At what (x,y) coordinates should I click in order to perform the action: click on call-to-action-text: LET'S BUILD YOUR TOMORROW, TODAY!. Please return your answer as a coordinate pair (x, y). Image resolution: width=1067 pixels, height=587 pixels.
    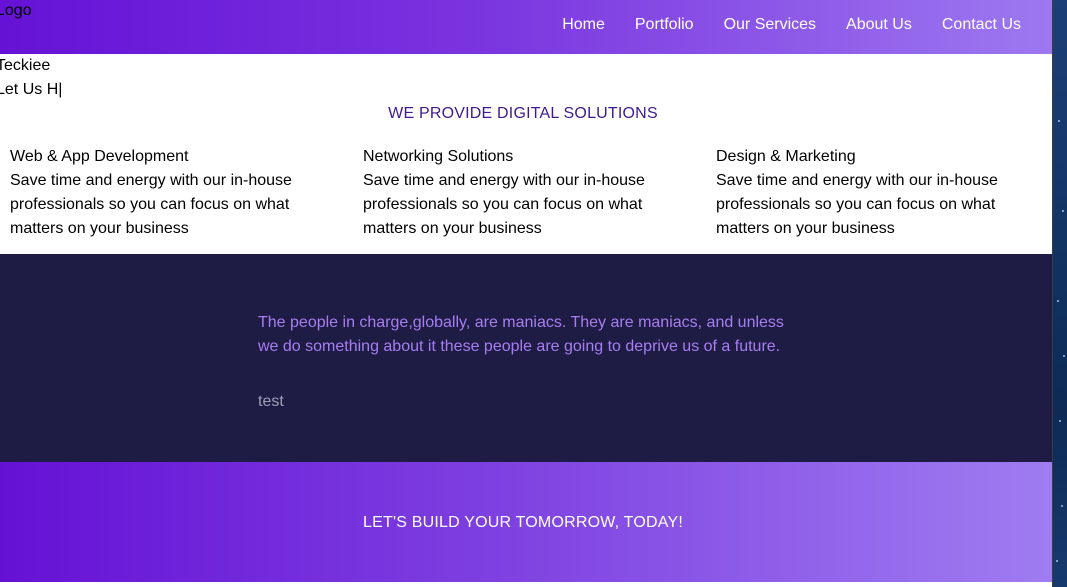
    Looking at the image, I should click on (523, 522).